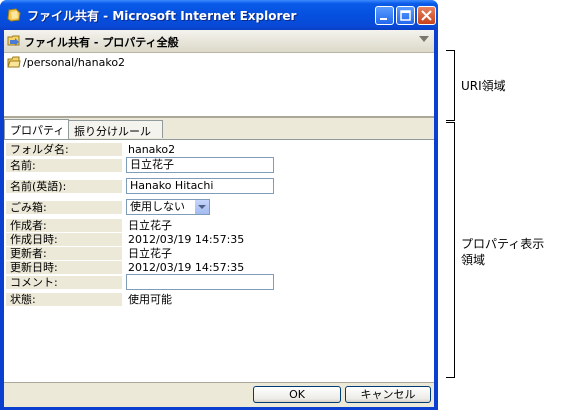 The width and height of the screenshot is (561, 413). Describe the element at coordinates (64, 253) in the screenshot. I see `property-label: 更新者:` at that location.